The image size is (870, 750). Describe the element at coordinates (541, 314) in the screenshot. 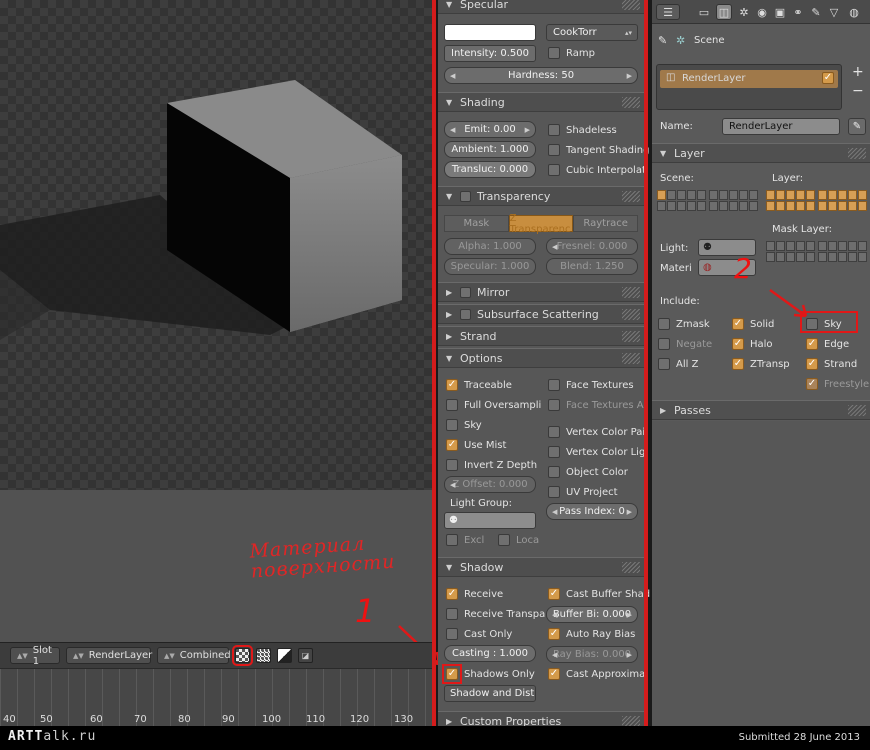

I see `sss-panel-header: ▶ Subsurface Scattering` at that location.